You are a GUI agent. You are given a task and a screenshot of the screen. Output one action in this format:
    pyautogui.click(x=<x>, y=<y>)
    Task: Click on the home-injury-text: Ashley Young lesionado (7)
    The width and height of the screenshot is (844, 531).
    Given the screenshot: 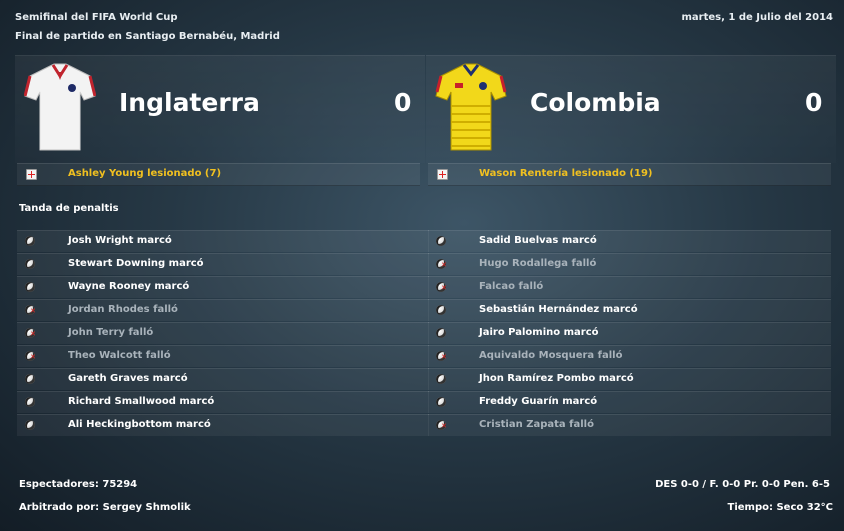 What is the action you would take?
    pyautogui.click(x=145, y=173)
    